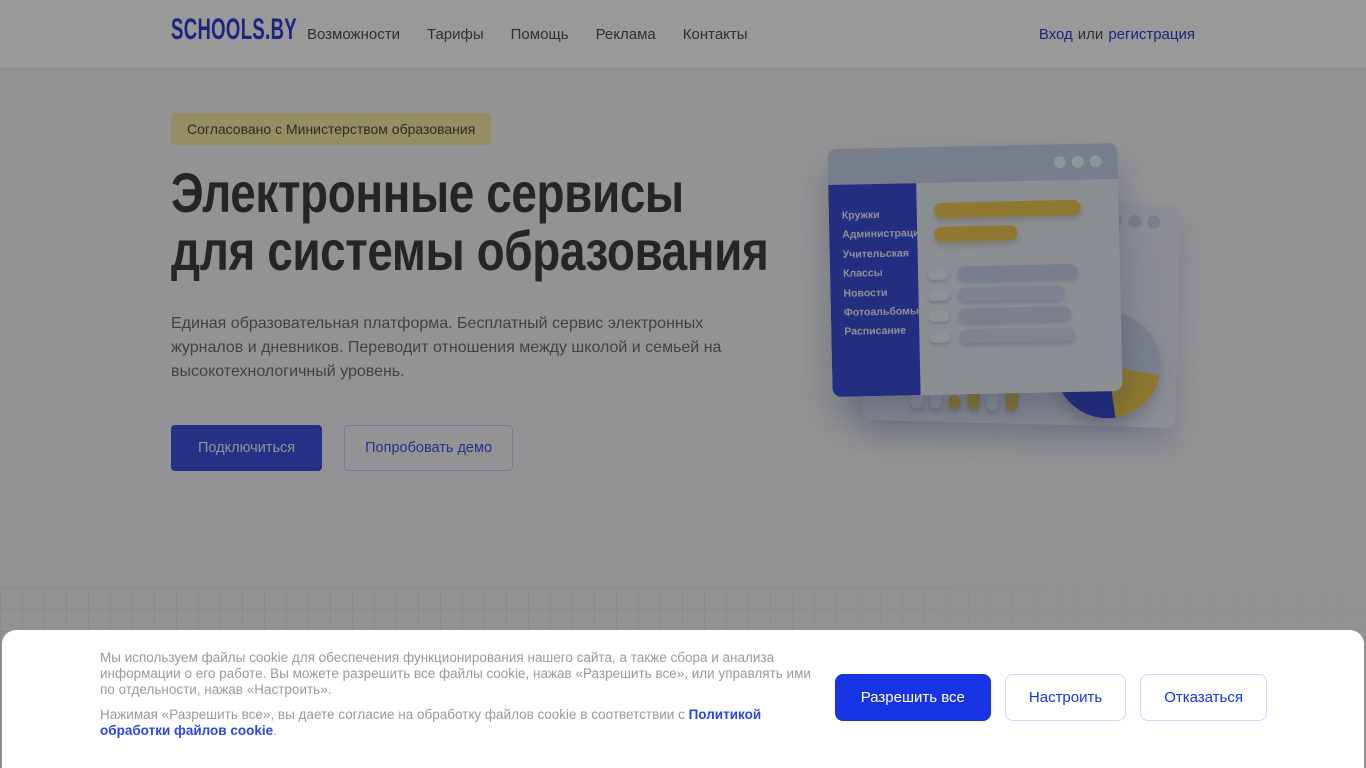  Describe the element at coordinates (912, 697) in the screenshot. I see `allow-all-button: Разрешить все` at that location.